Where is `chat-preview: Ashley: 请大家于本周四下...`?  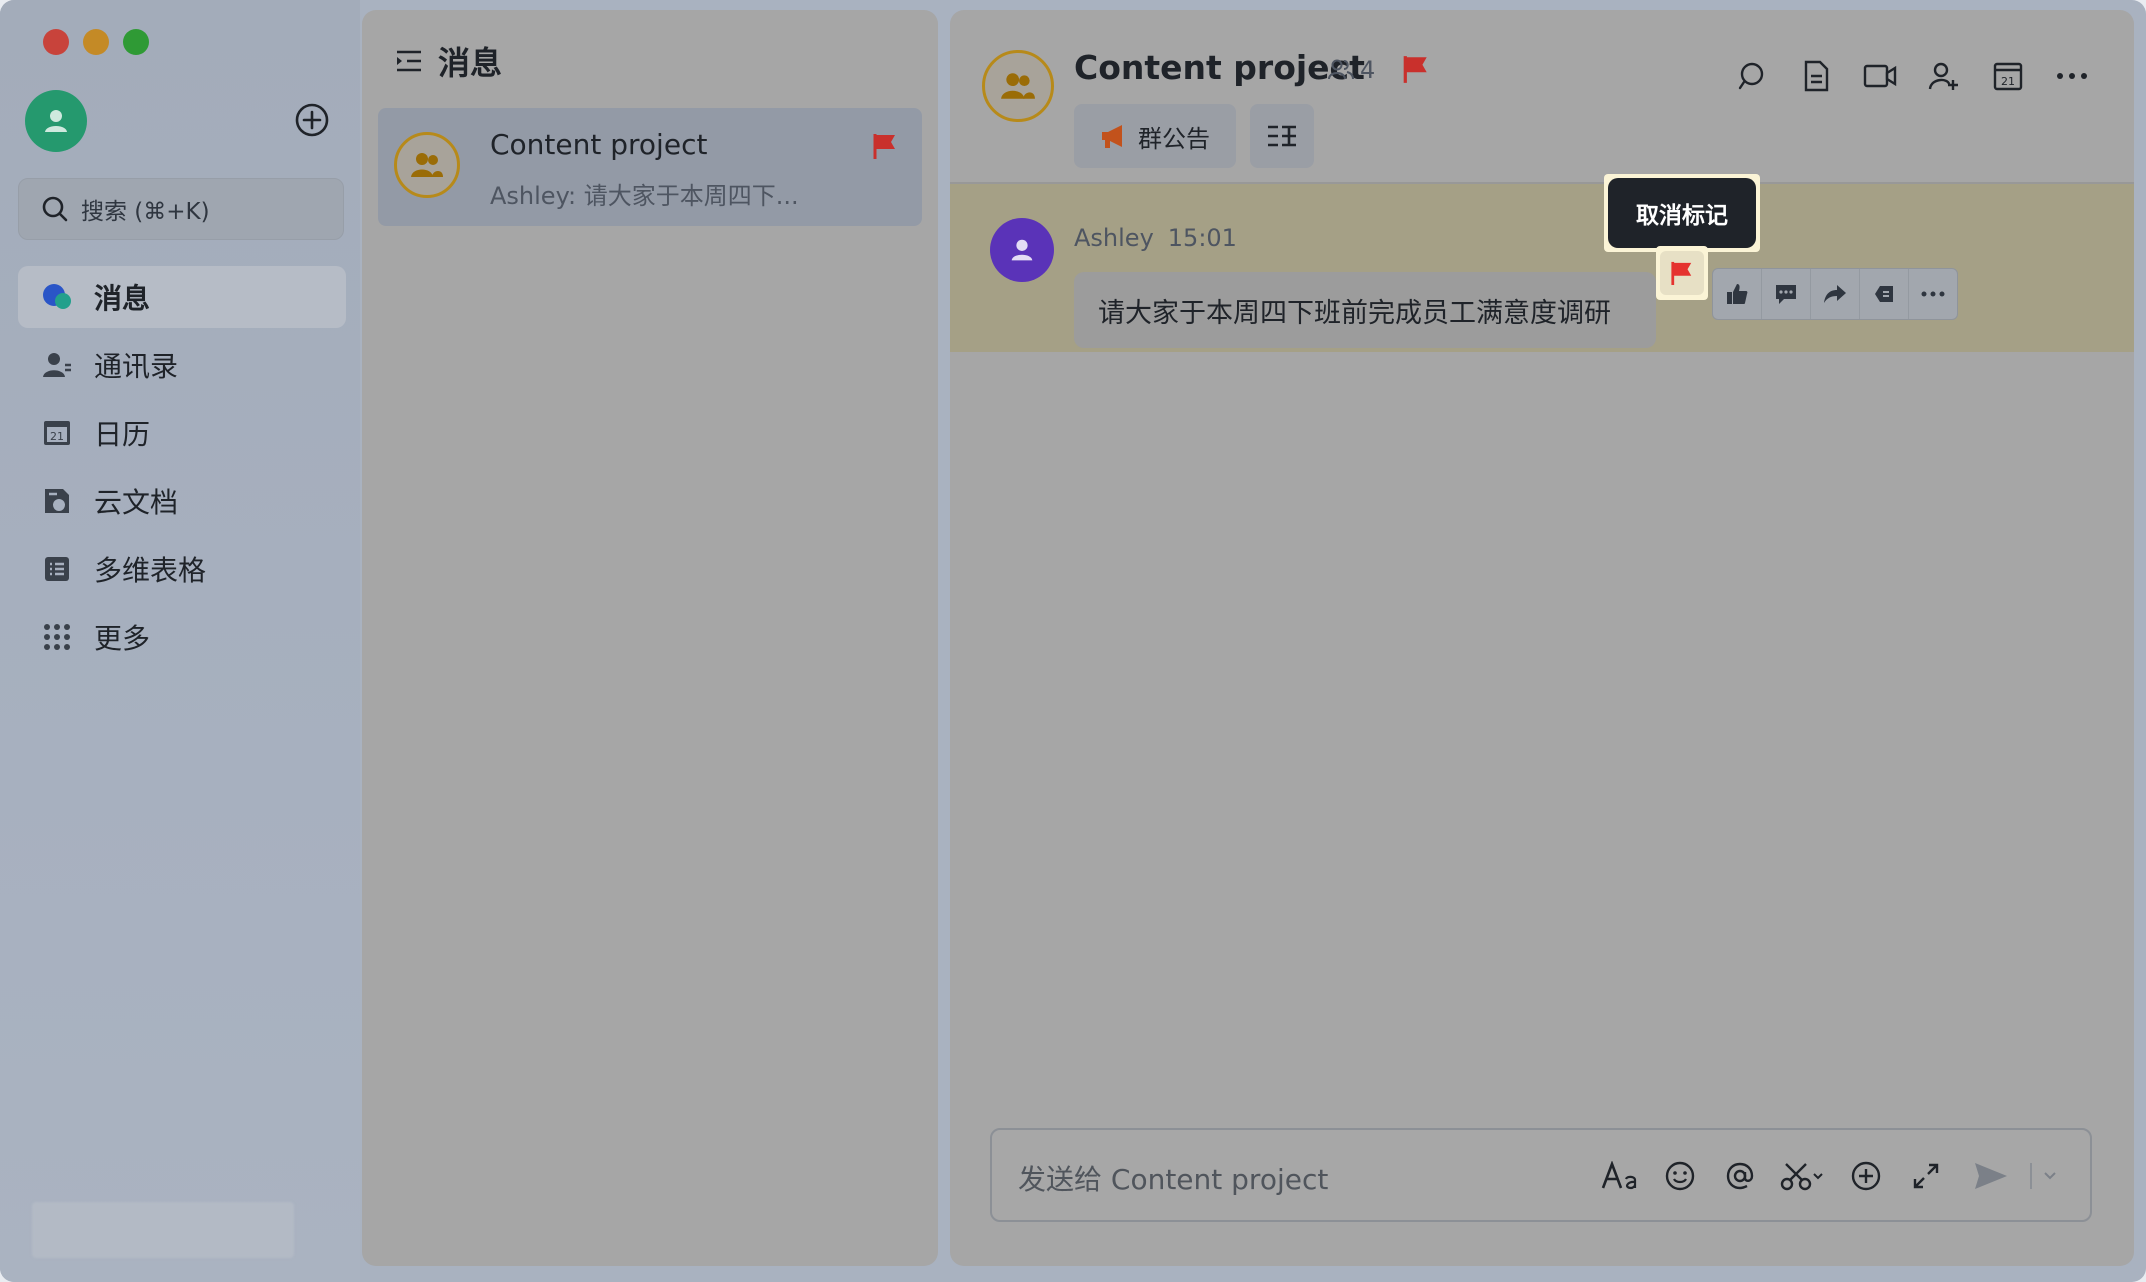 chat-preview: Ashley: 请大家于本周四下... is located at coordinates (644, 196).